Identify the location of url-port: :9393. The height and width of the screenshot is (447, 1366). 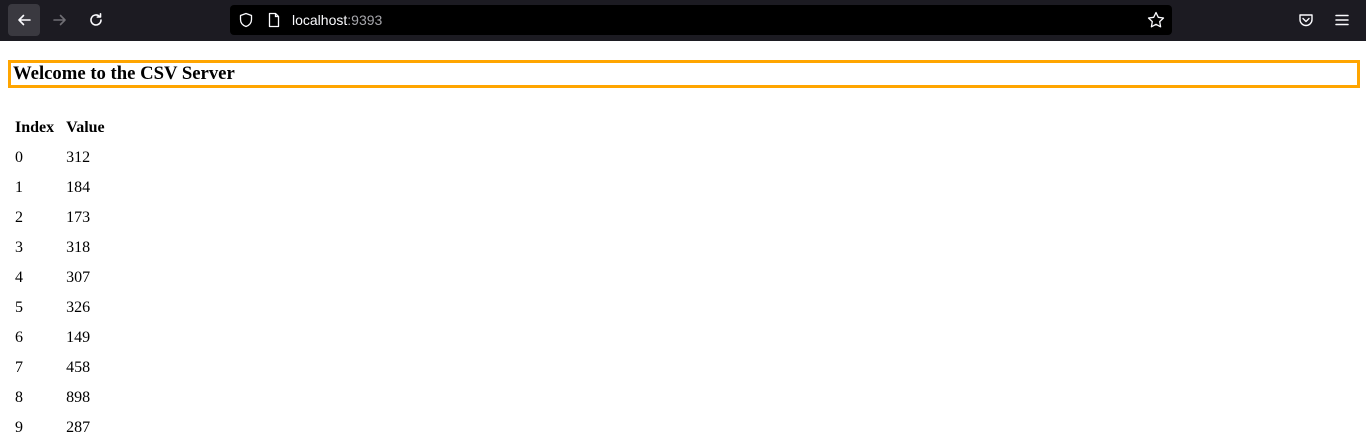
(365, 20).